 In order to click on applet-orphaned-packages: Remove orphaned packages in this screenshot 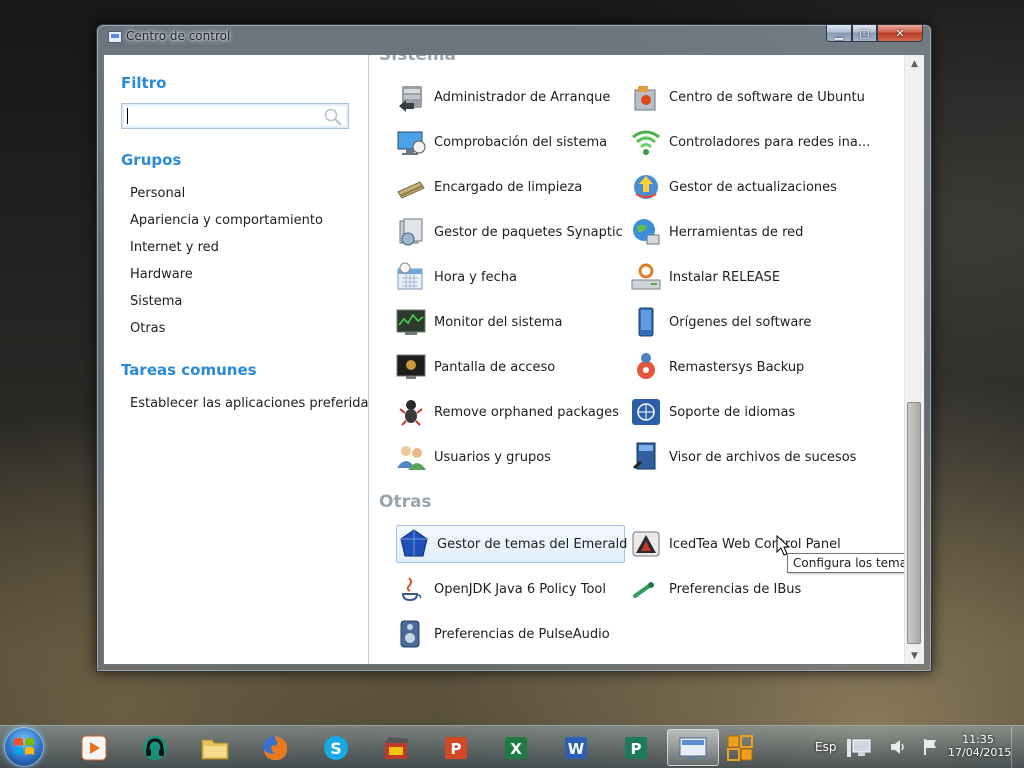, I will do `click(506, 412)`.